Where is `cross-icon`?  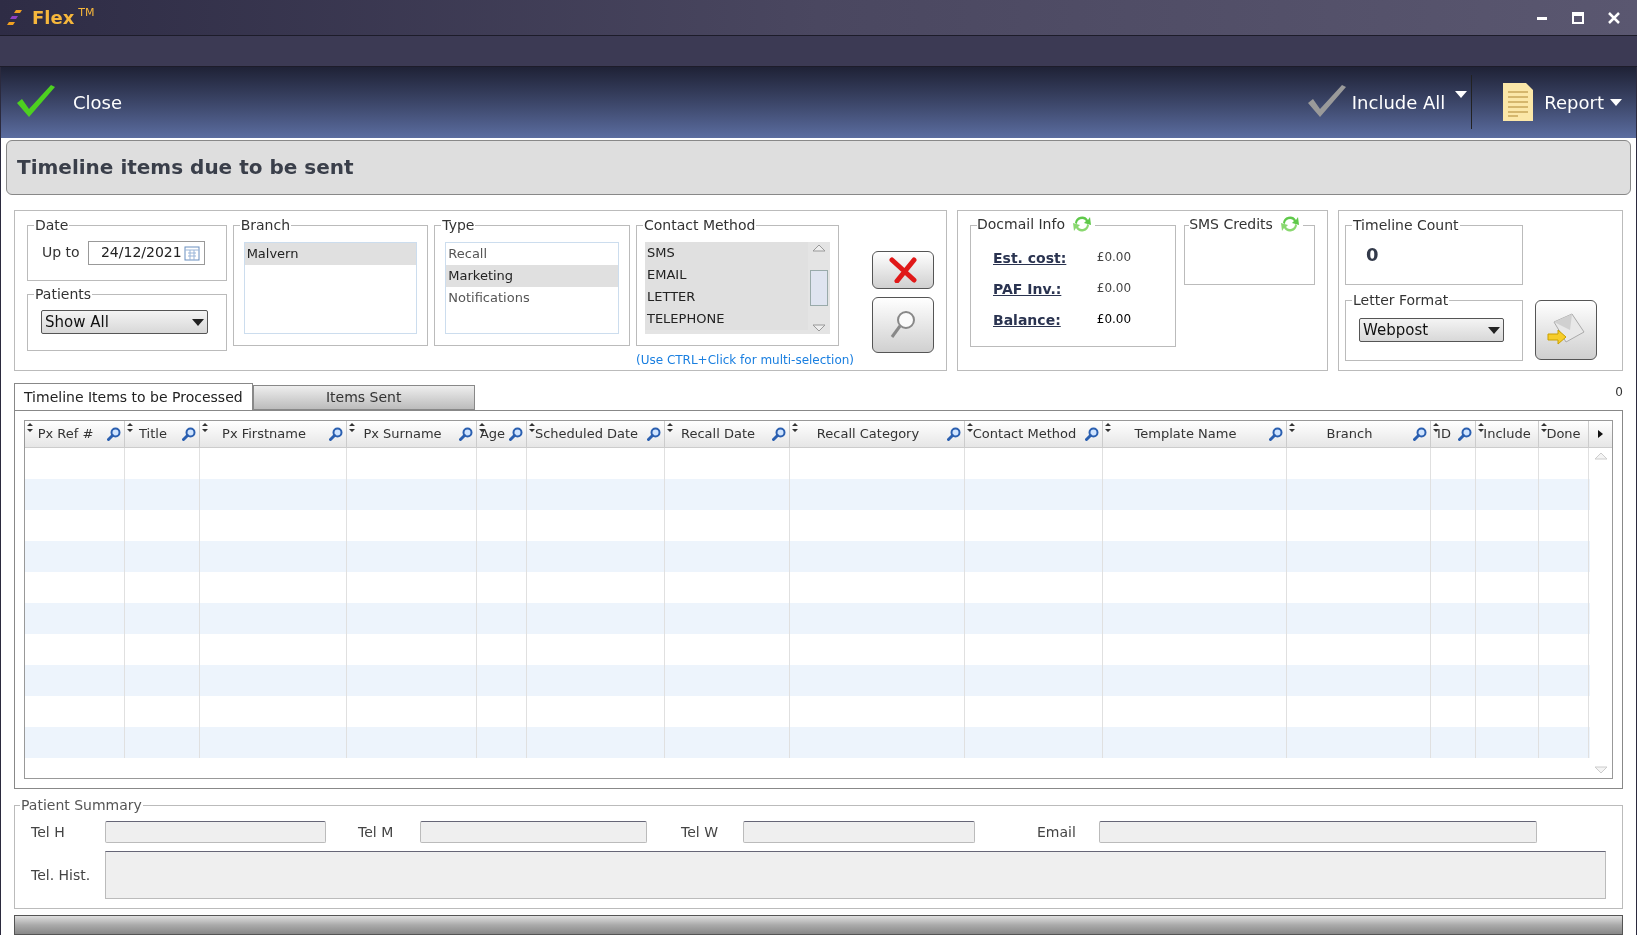
cross-icon is located at coordinates (903, 269).